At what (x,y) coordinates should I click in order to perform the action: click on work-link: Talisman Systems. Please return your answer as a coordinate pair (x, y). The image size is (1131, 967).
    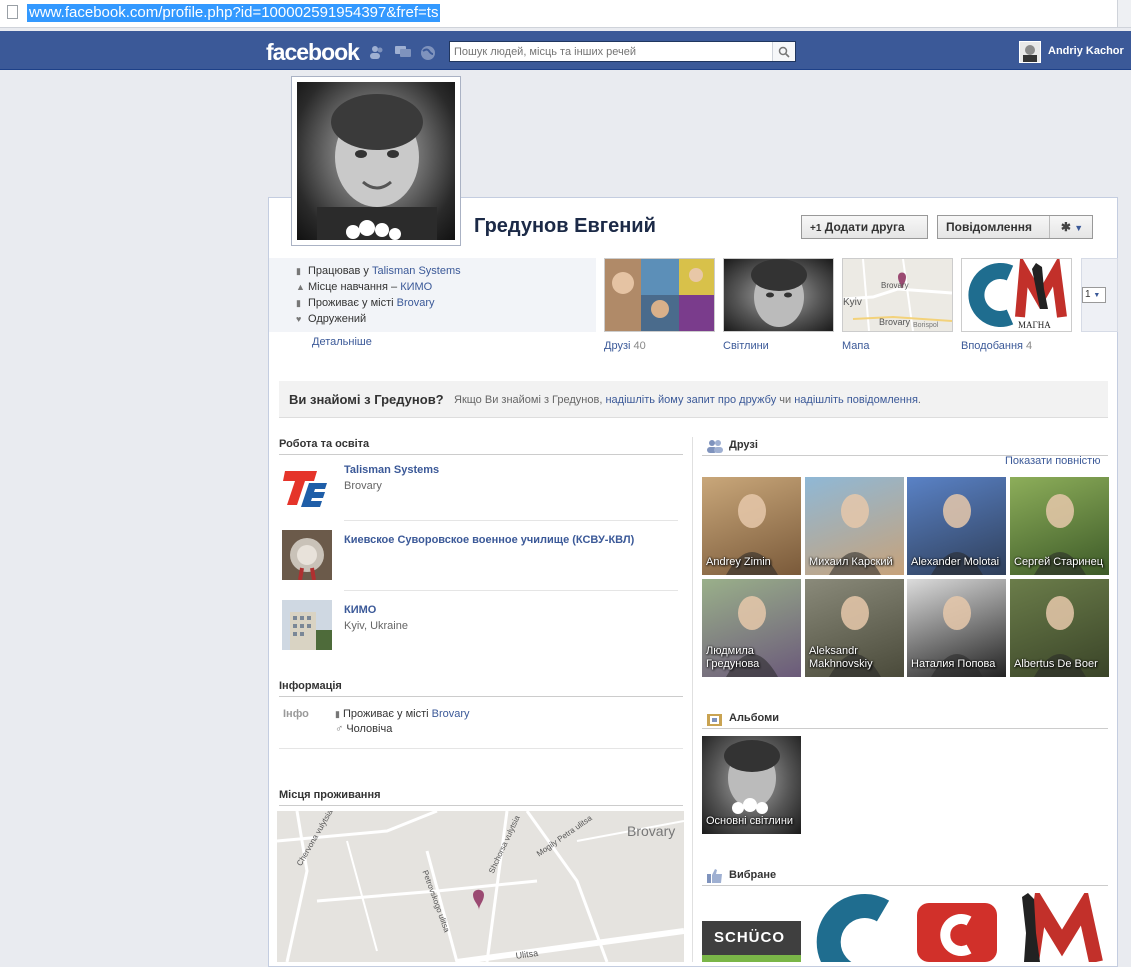
    Looking at the image, I should click on (416, 271).